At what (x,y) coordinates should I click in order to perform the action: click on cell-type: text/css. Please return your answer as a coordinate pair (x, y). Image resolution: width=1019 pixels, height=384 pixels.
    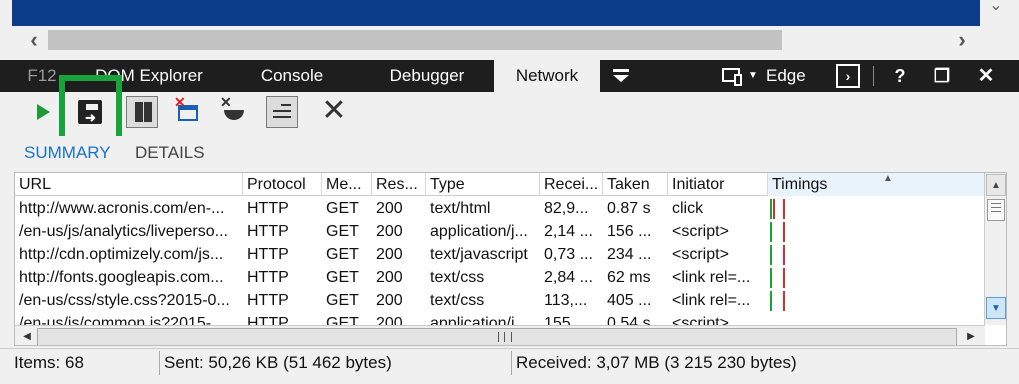
    Looking at the image, I should click on (457, 277).